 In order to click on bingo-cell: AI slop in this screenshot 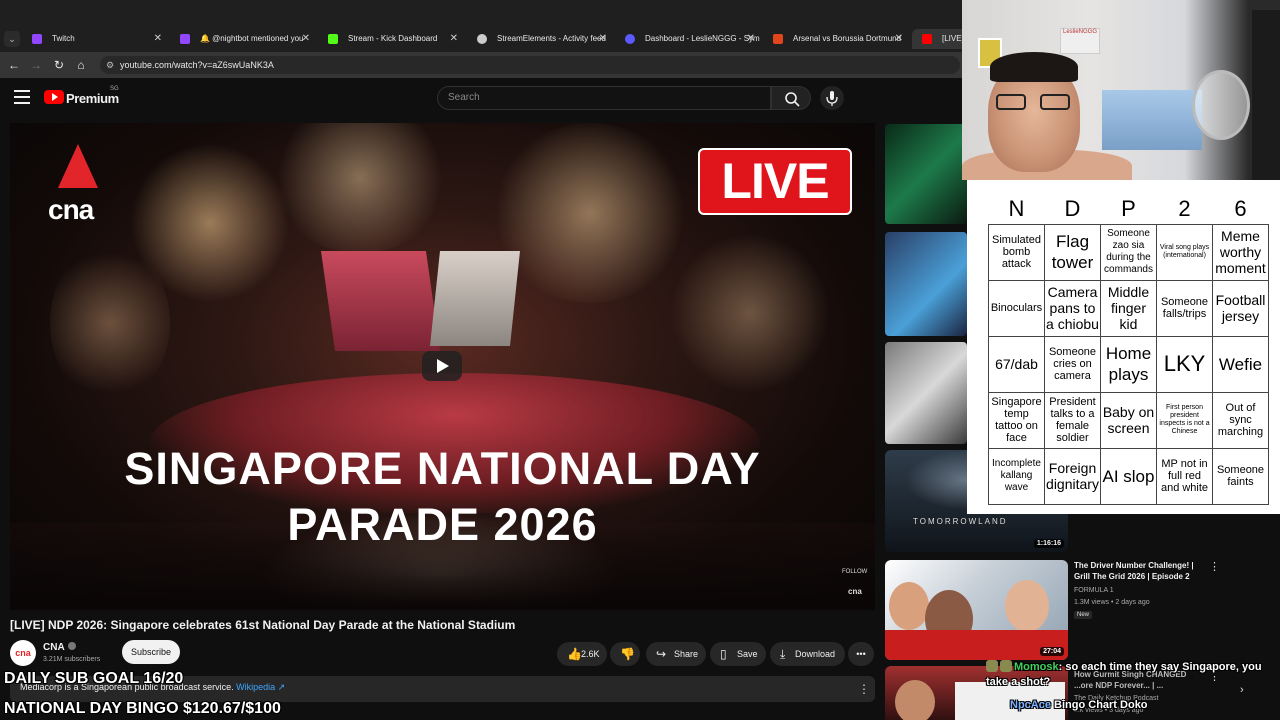, I will do `click(1128, 476)`.